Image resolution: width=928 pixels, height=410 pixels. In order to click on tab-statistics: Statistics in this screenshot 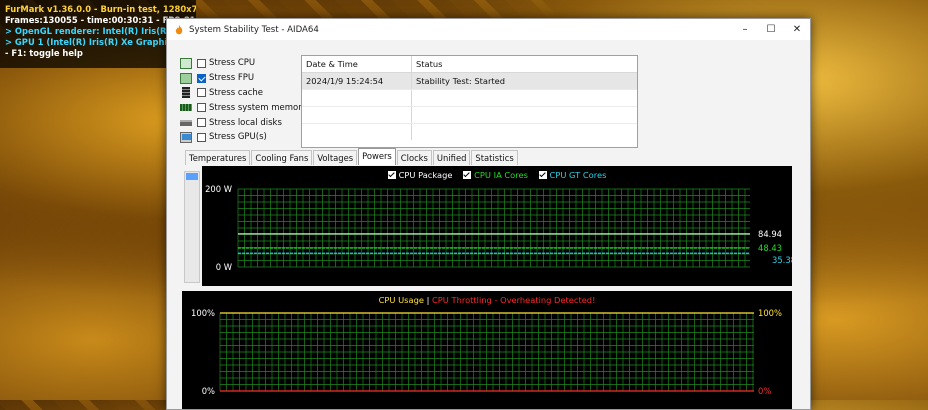, I will do `click(494, 157)`.